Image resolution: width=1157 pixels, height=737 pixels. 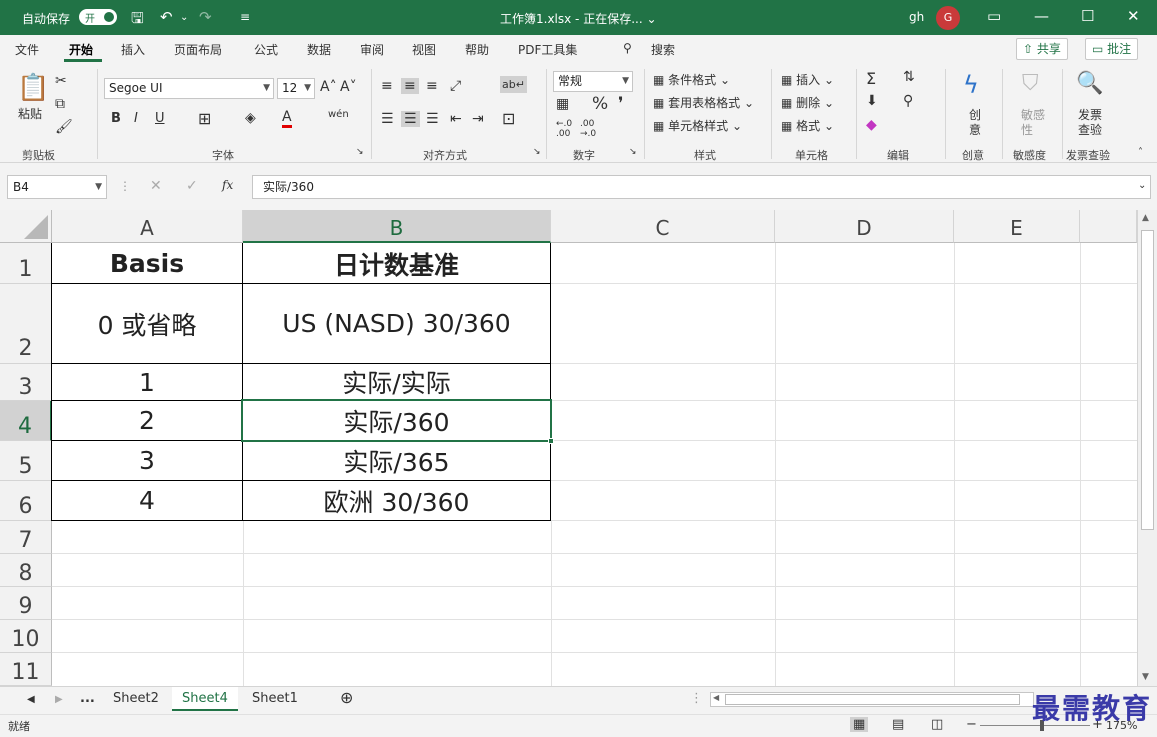 What do you see at coordinates (26, 382) in the screenshot?
I see `row-header-3: 3` at bounding box center [26, 382].